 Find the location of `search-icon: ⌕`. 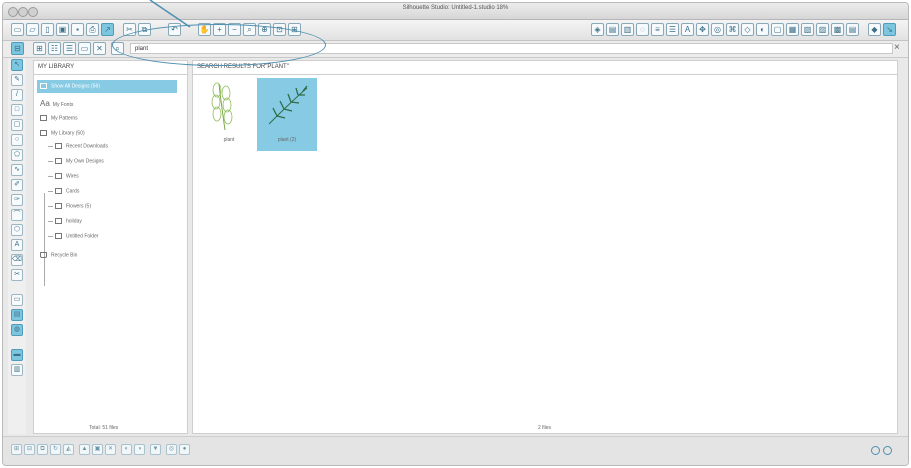

search-icon: ⌕ is located at coordinates (117, 48).